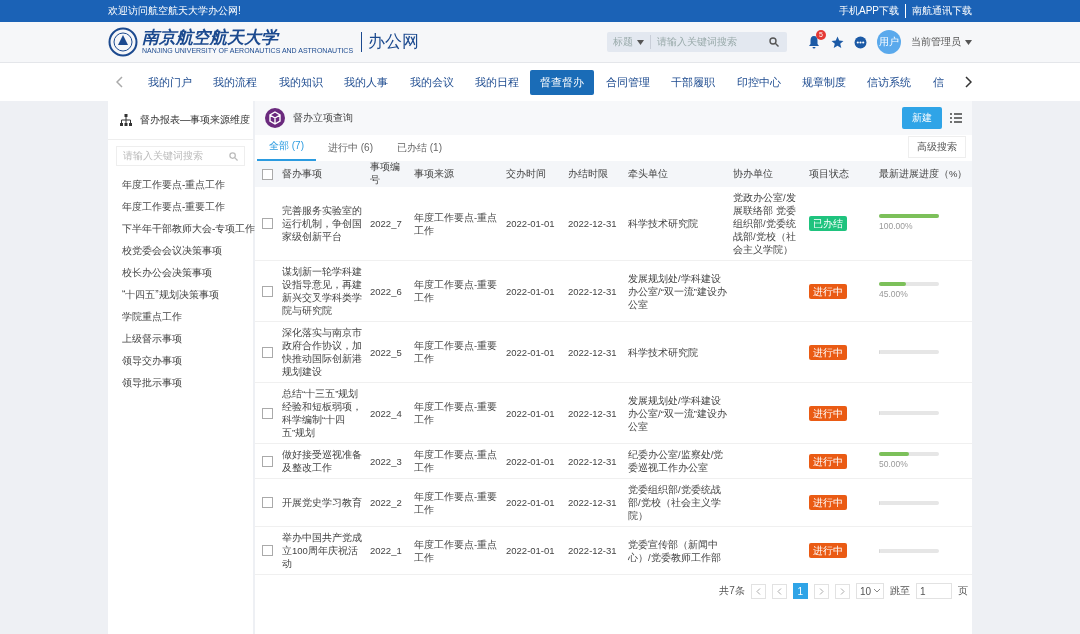  I want to click on filter-tab: 进行中 (6), so click(350, 149).